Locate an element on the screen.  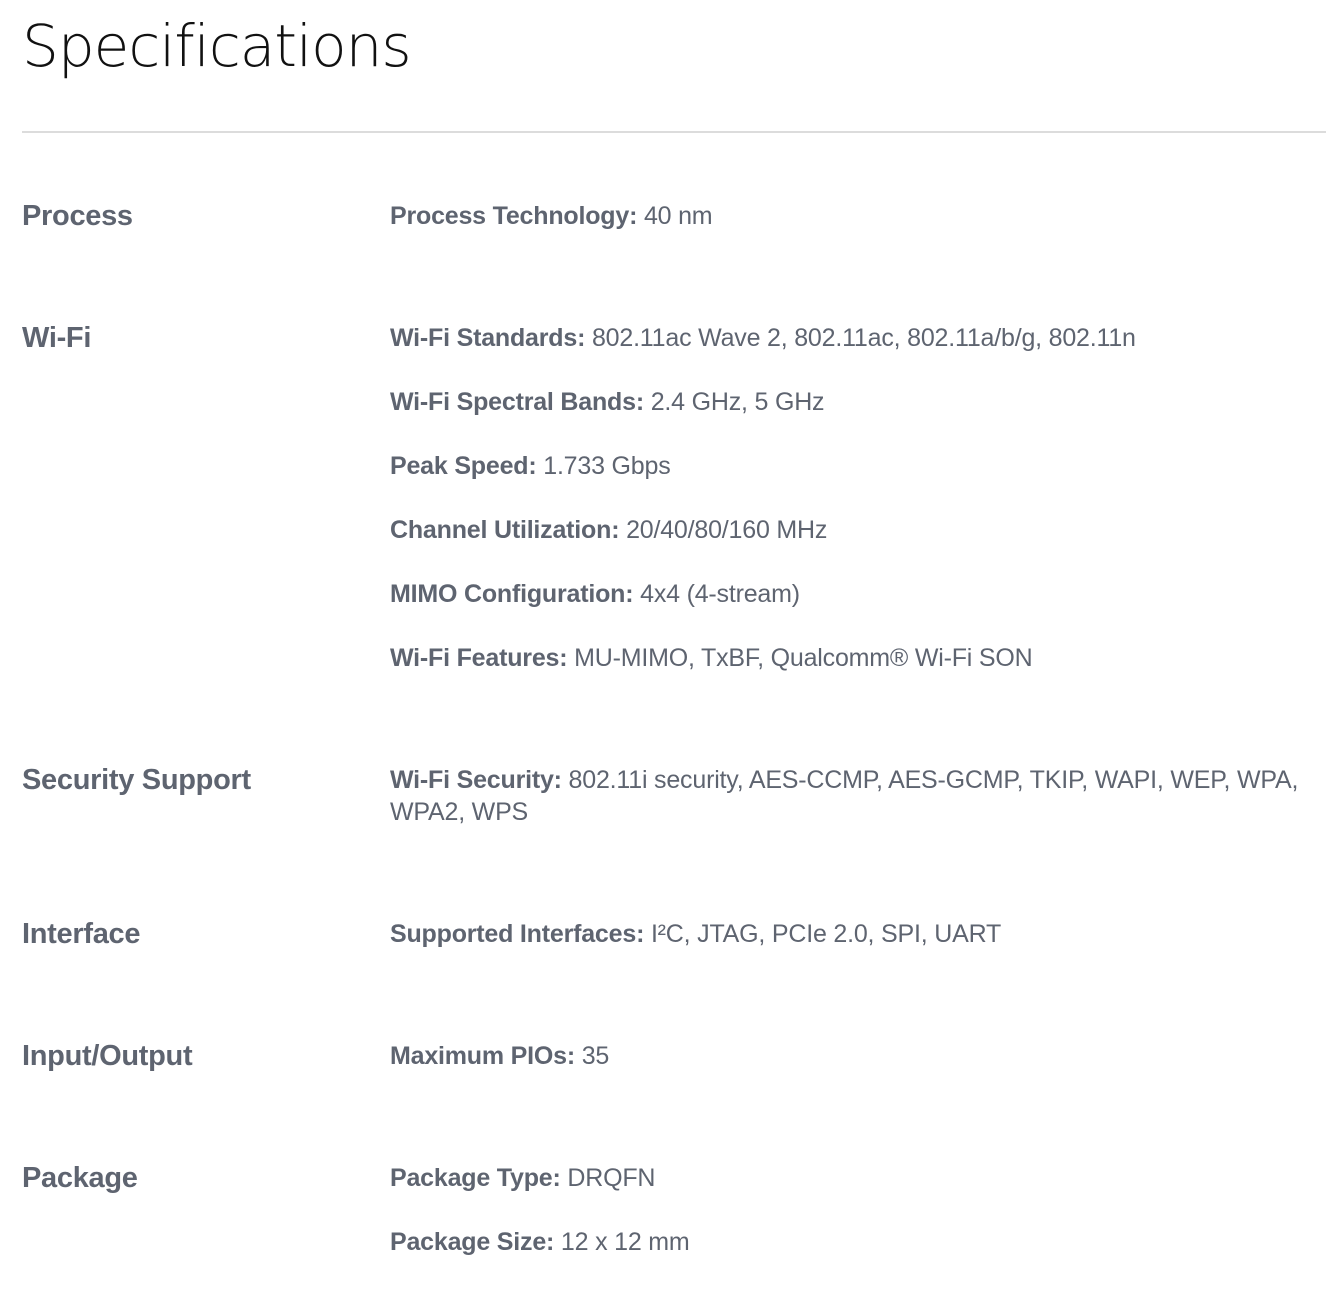
spec-key: Process Technology is located at coordinates (510, 216).